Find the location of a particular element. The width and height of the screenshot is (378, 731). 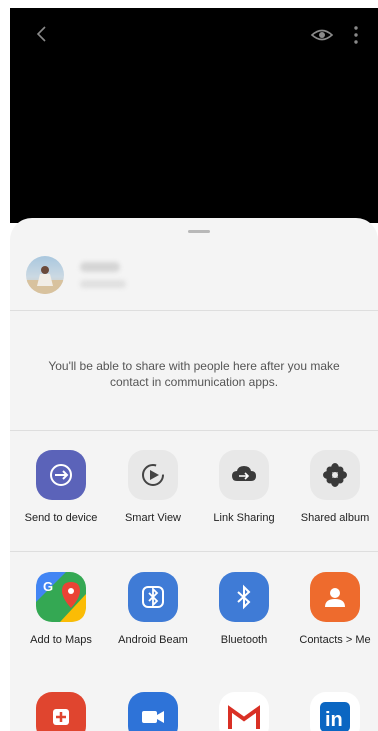

more-vertical-icon is located at coordinates (356, 35).